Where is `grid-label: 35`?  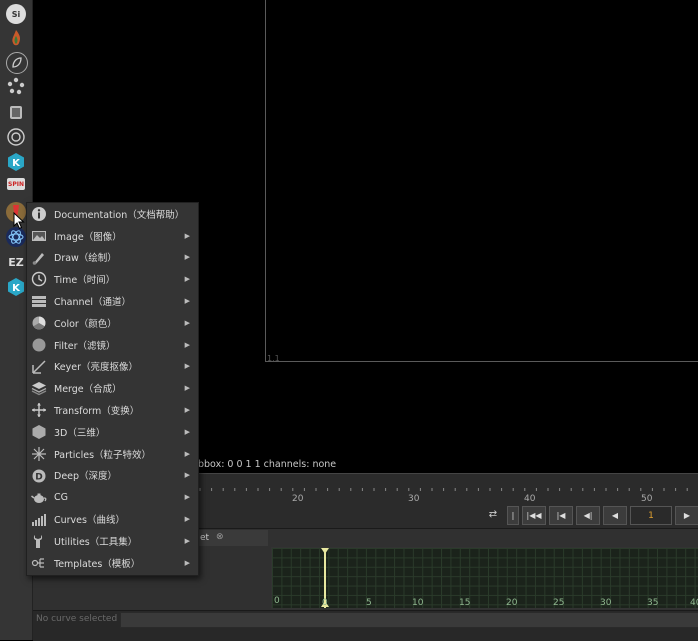 grid-label: 35 is located at coordinates (653, 603).